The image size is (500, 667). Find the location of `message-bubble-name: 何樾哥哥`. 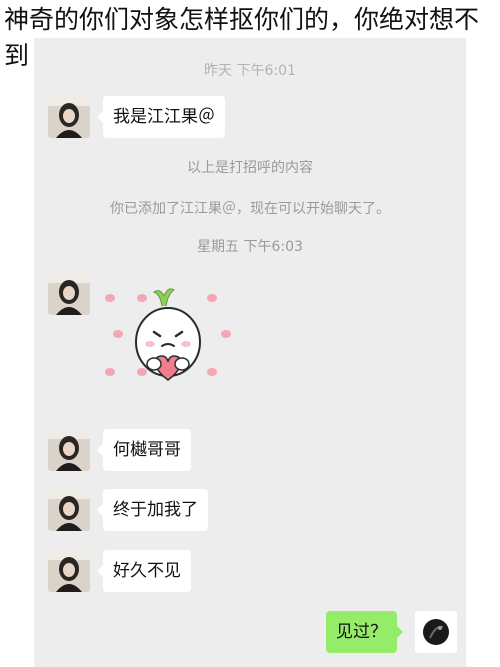

message-bubble-name: 何樾哥哥 is located at coordinates (144, 450).